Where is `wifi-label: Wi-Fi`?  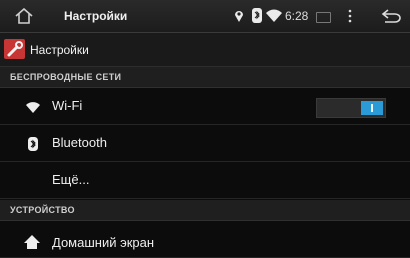 wifi-label: Wi-Fi is located at coordinates (67, 105).